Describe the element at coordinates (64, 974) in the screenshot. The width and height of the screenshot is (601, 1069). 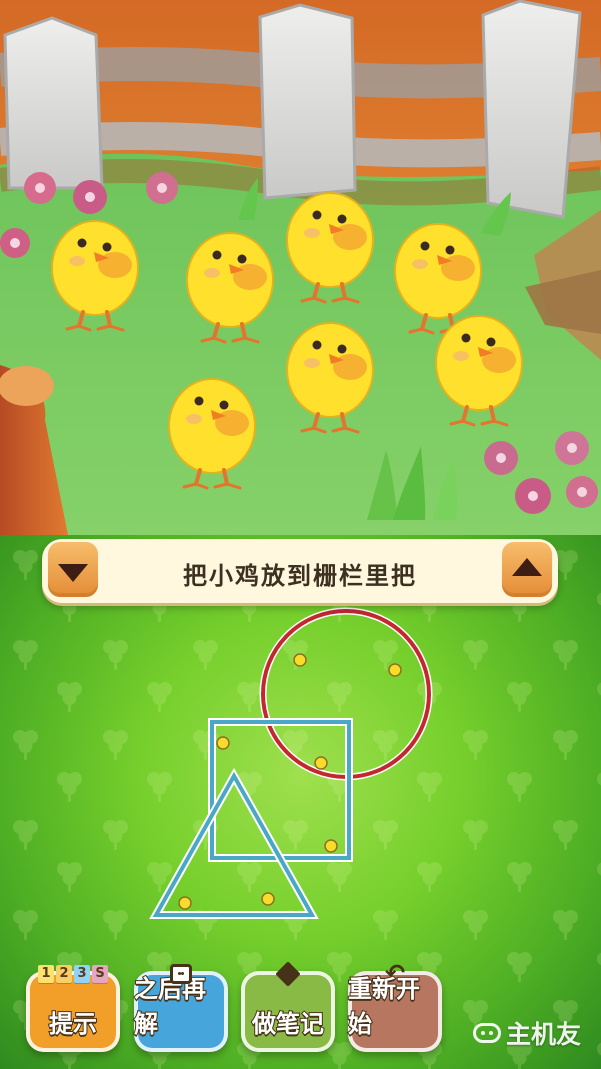
I see `hint-digit-2: 2` at that location.